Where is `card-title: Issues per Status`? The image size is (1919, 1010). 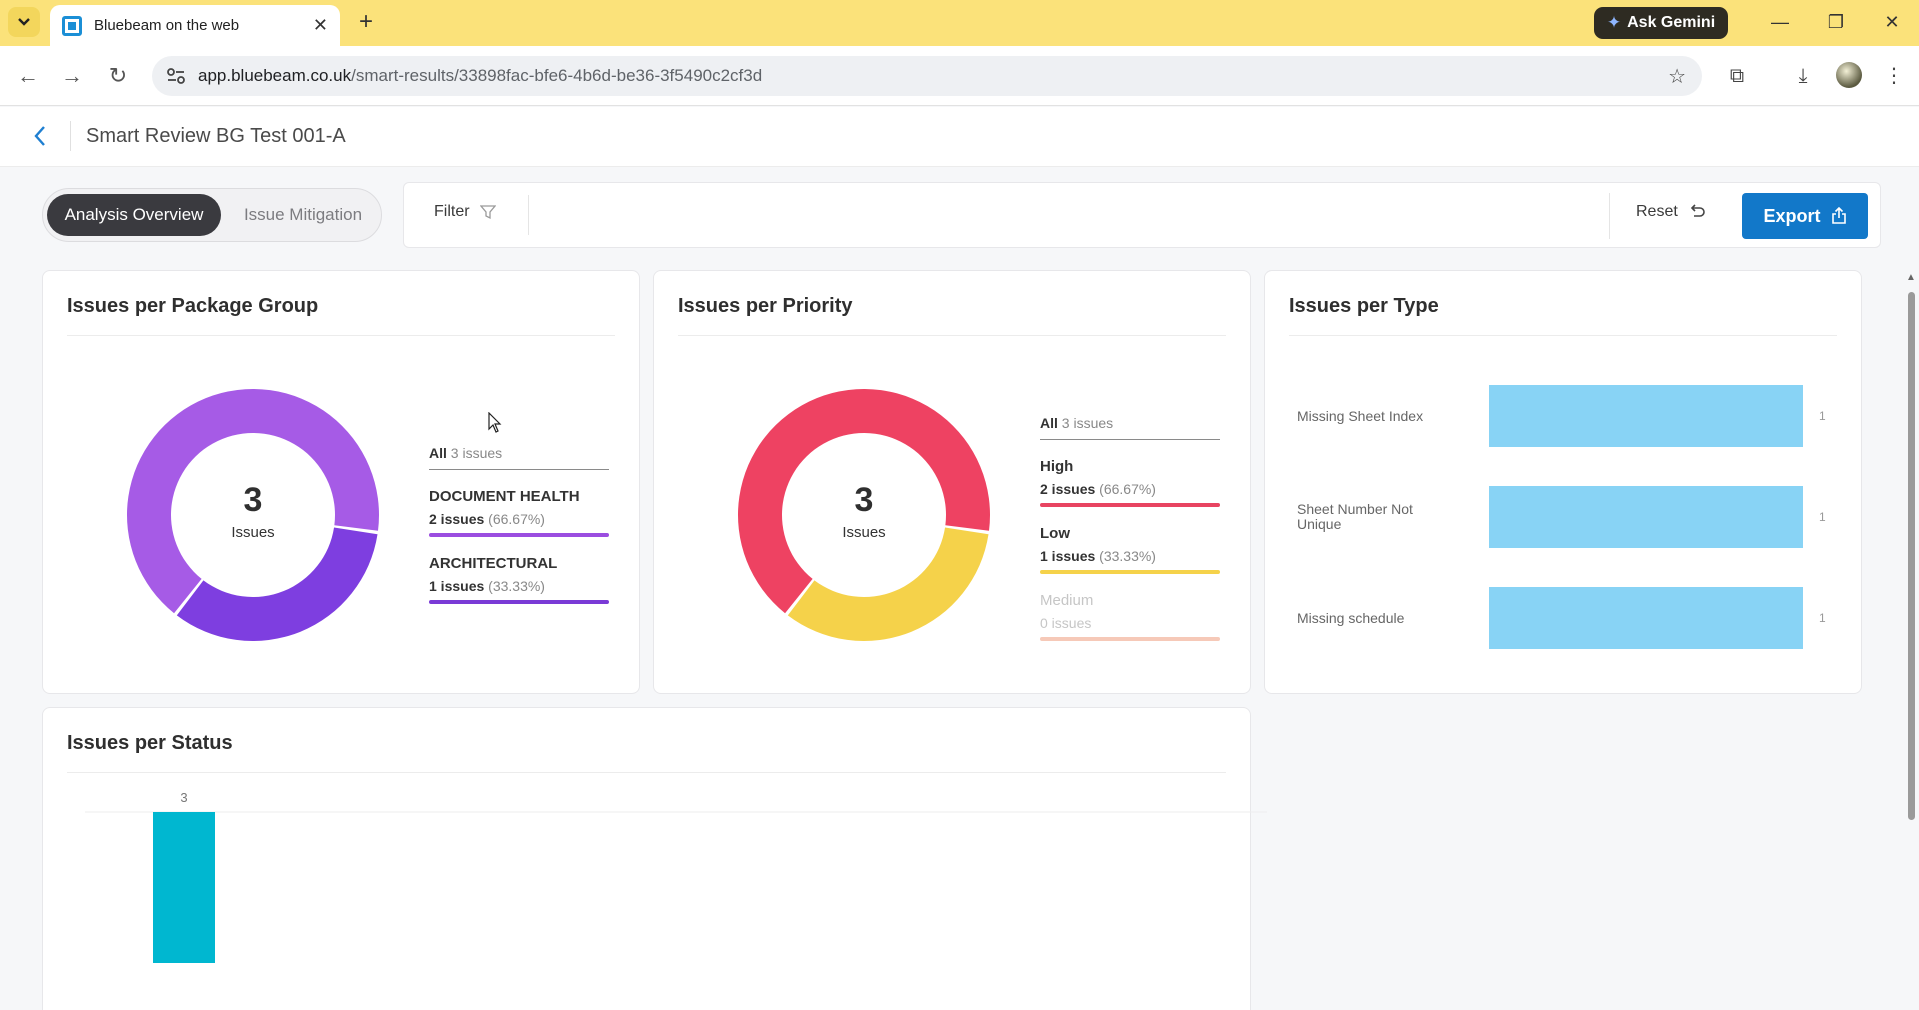 card-title: Issues per Status is located at coordinates (150, 743).